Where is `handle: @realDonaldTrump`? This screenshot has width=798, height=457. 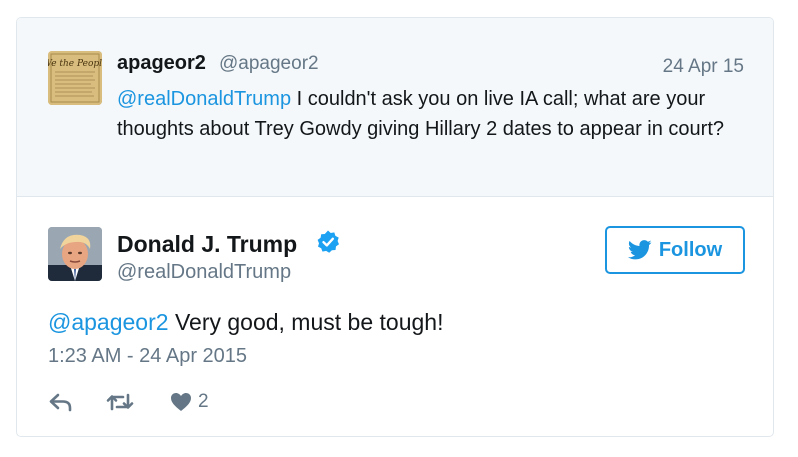
handle: @realDonaldTrump is located at coordinates (204, 272).